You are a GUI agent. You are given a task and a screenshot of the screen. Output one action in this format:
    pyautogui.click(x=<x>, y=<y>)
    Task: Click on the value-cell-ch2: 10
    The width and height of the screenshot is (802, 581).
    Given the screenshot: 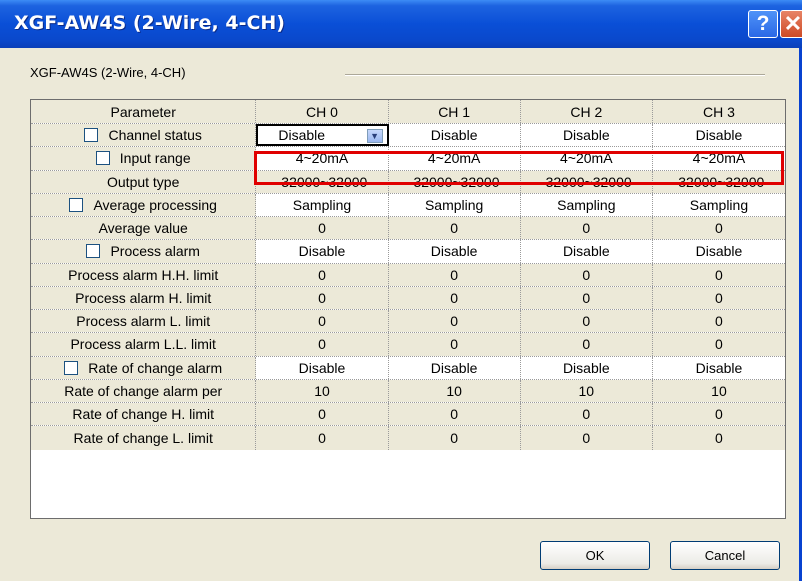 What is the action you would take?
    pyautogui.click(x=586, y=390)
    